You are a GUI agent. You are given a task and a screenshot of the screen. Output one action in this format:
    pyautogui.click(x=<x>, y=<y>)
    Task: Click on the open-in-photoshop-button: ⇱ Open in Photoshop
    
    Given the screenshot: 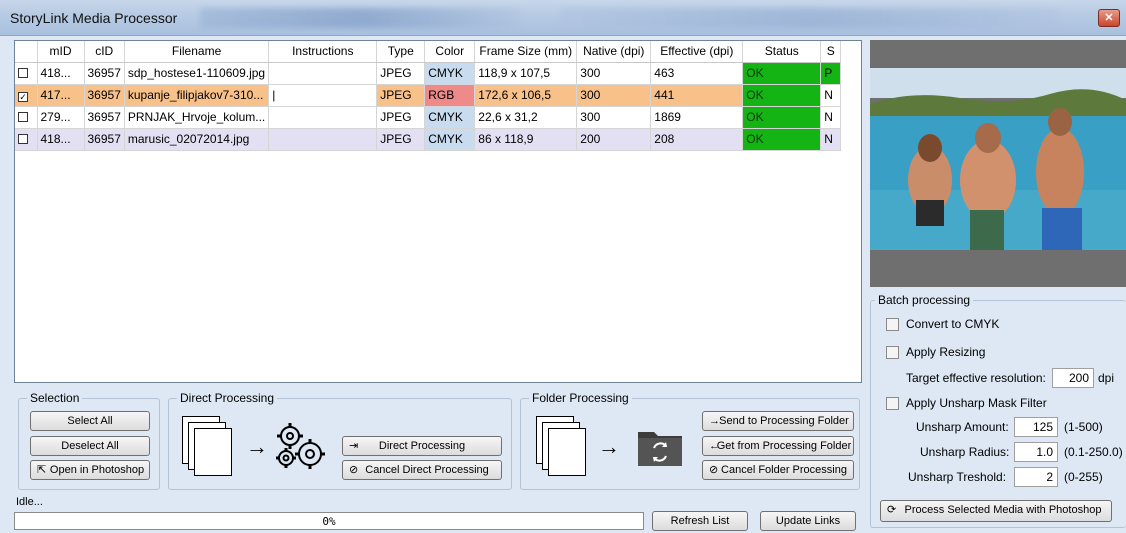 What is the action you would take?
    pyautogui.click(x=90, y=470)
    